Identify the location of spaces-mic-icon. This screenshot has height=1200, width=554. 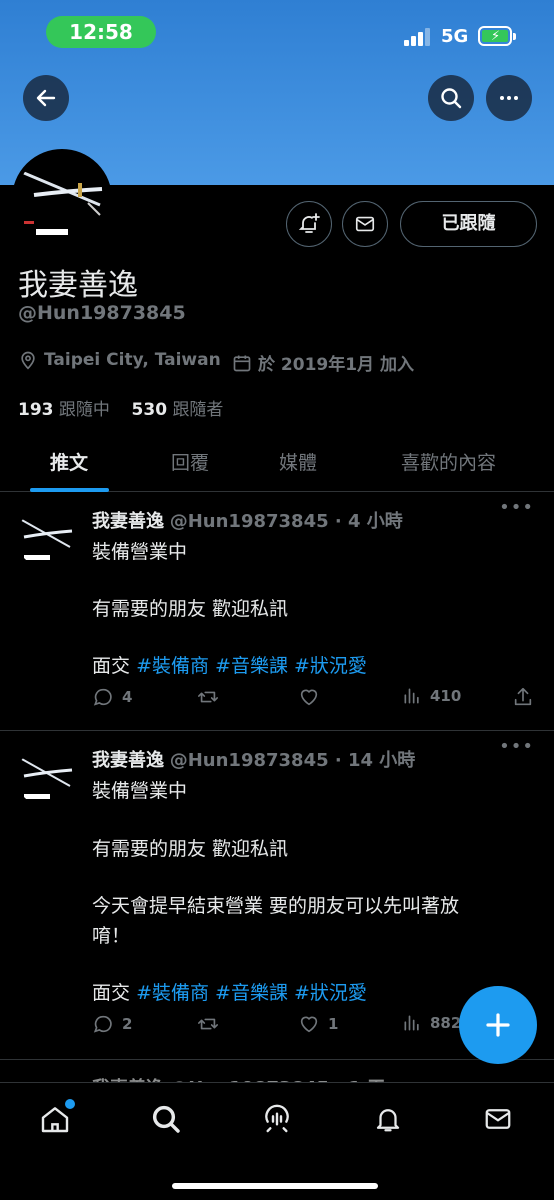
(277, 1118).